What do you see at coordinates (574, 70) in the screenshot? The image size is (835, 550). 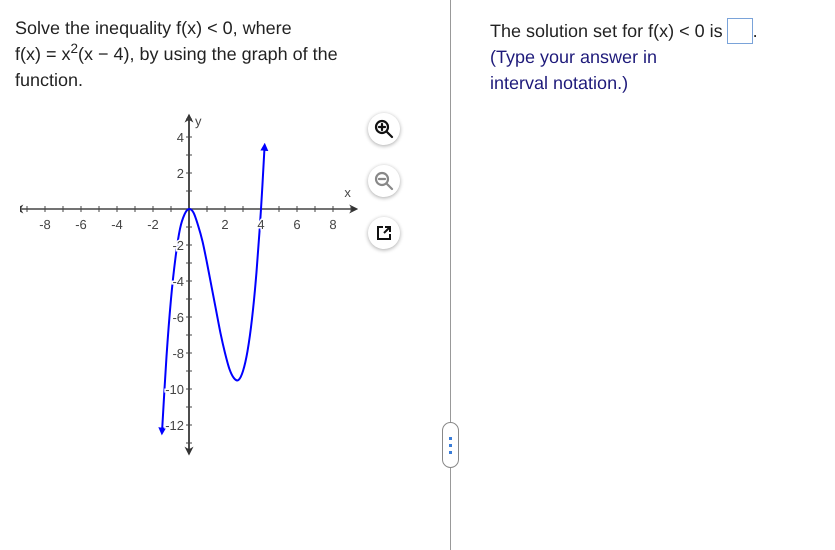 I see `answer-hint: (Type your answer in interval notation.)` at bounding box center [574, 70].